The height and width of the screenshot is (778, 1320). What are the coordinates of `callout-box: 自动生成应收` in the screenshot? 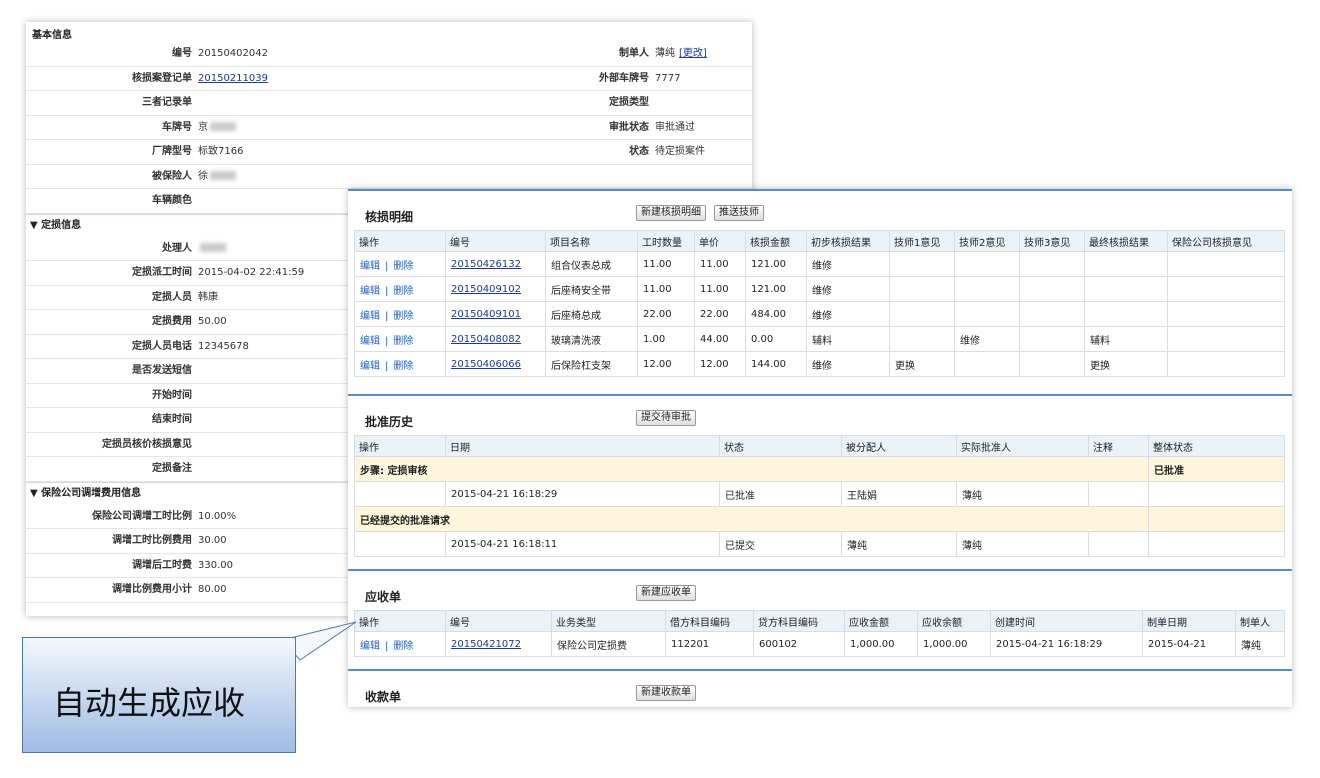 It's located at (159, 695).